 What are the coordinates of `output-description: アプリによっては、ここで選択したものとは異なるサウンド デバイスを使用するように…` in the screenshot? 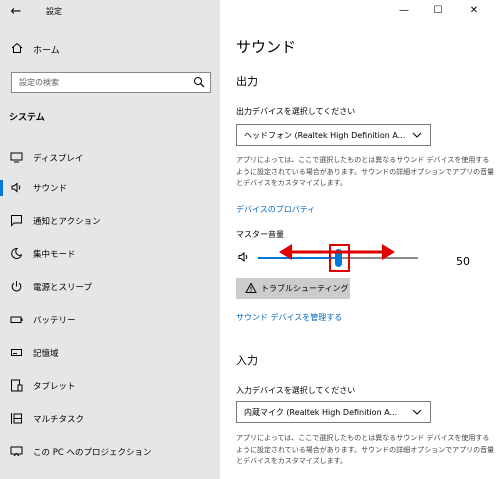 It's located at (365, 171).